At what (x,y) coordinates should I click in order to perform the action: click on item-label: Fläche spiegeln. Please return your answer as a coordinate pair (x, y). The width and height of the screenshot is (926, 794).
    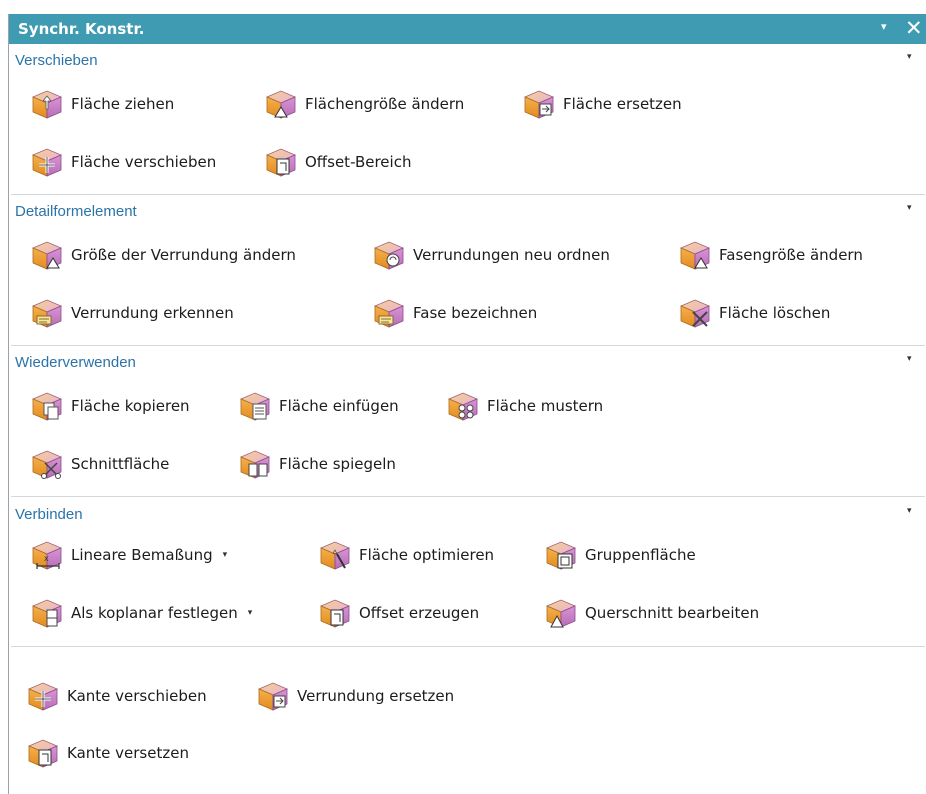
    Looking at the image, I should click on (337, 464).